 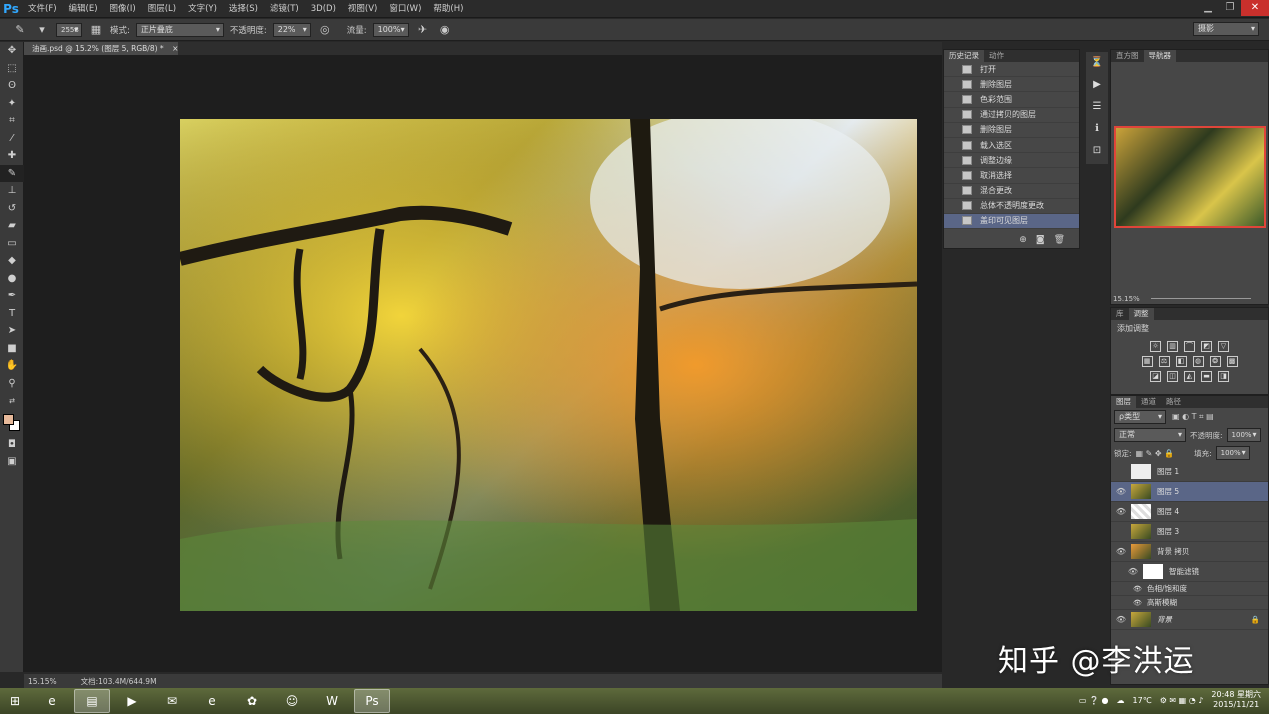 What do you see at coordinates (42, 30) in the screenshot?
I see `chevron-down-icon: ▾` at bounding box center [42, 30].